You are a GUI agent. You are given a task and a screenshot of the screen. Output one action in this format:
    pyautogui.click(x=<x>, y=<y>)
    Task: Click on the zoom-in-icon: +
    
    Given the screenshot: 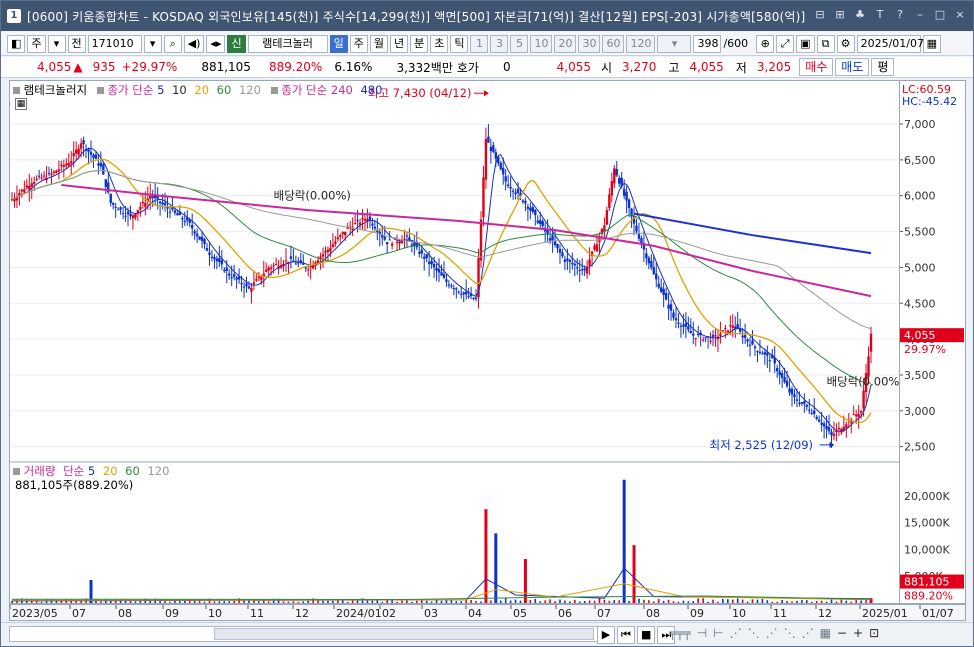 What is the action you would take?
    pyautogui.click(x=858, y=633)
    